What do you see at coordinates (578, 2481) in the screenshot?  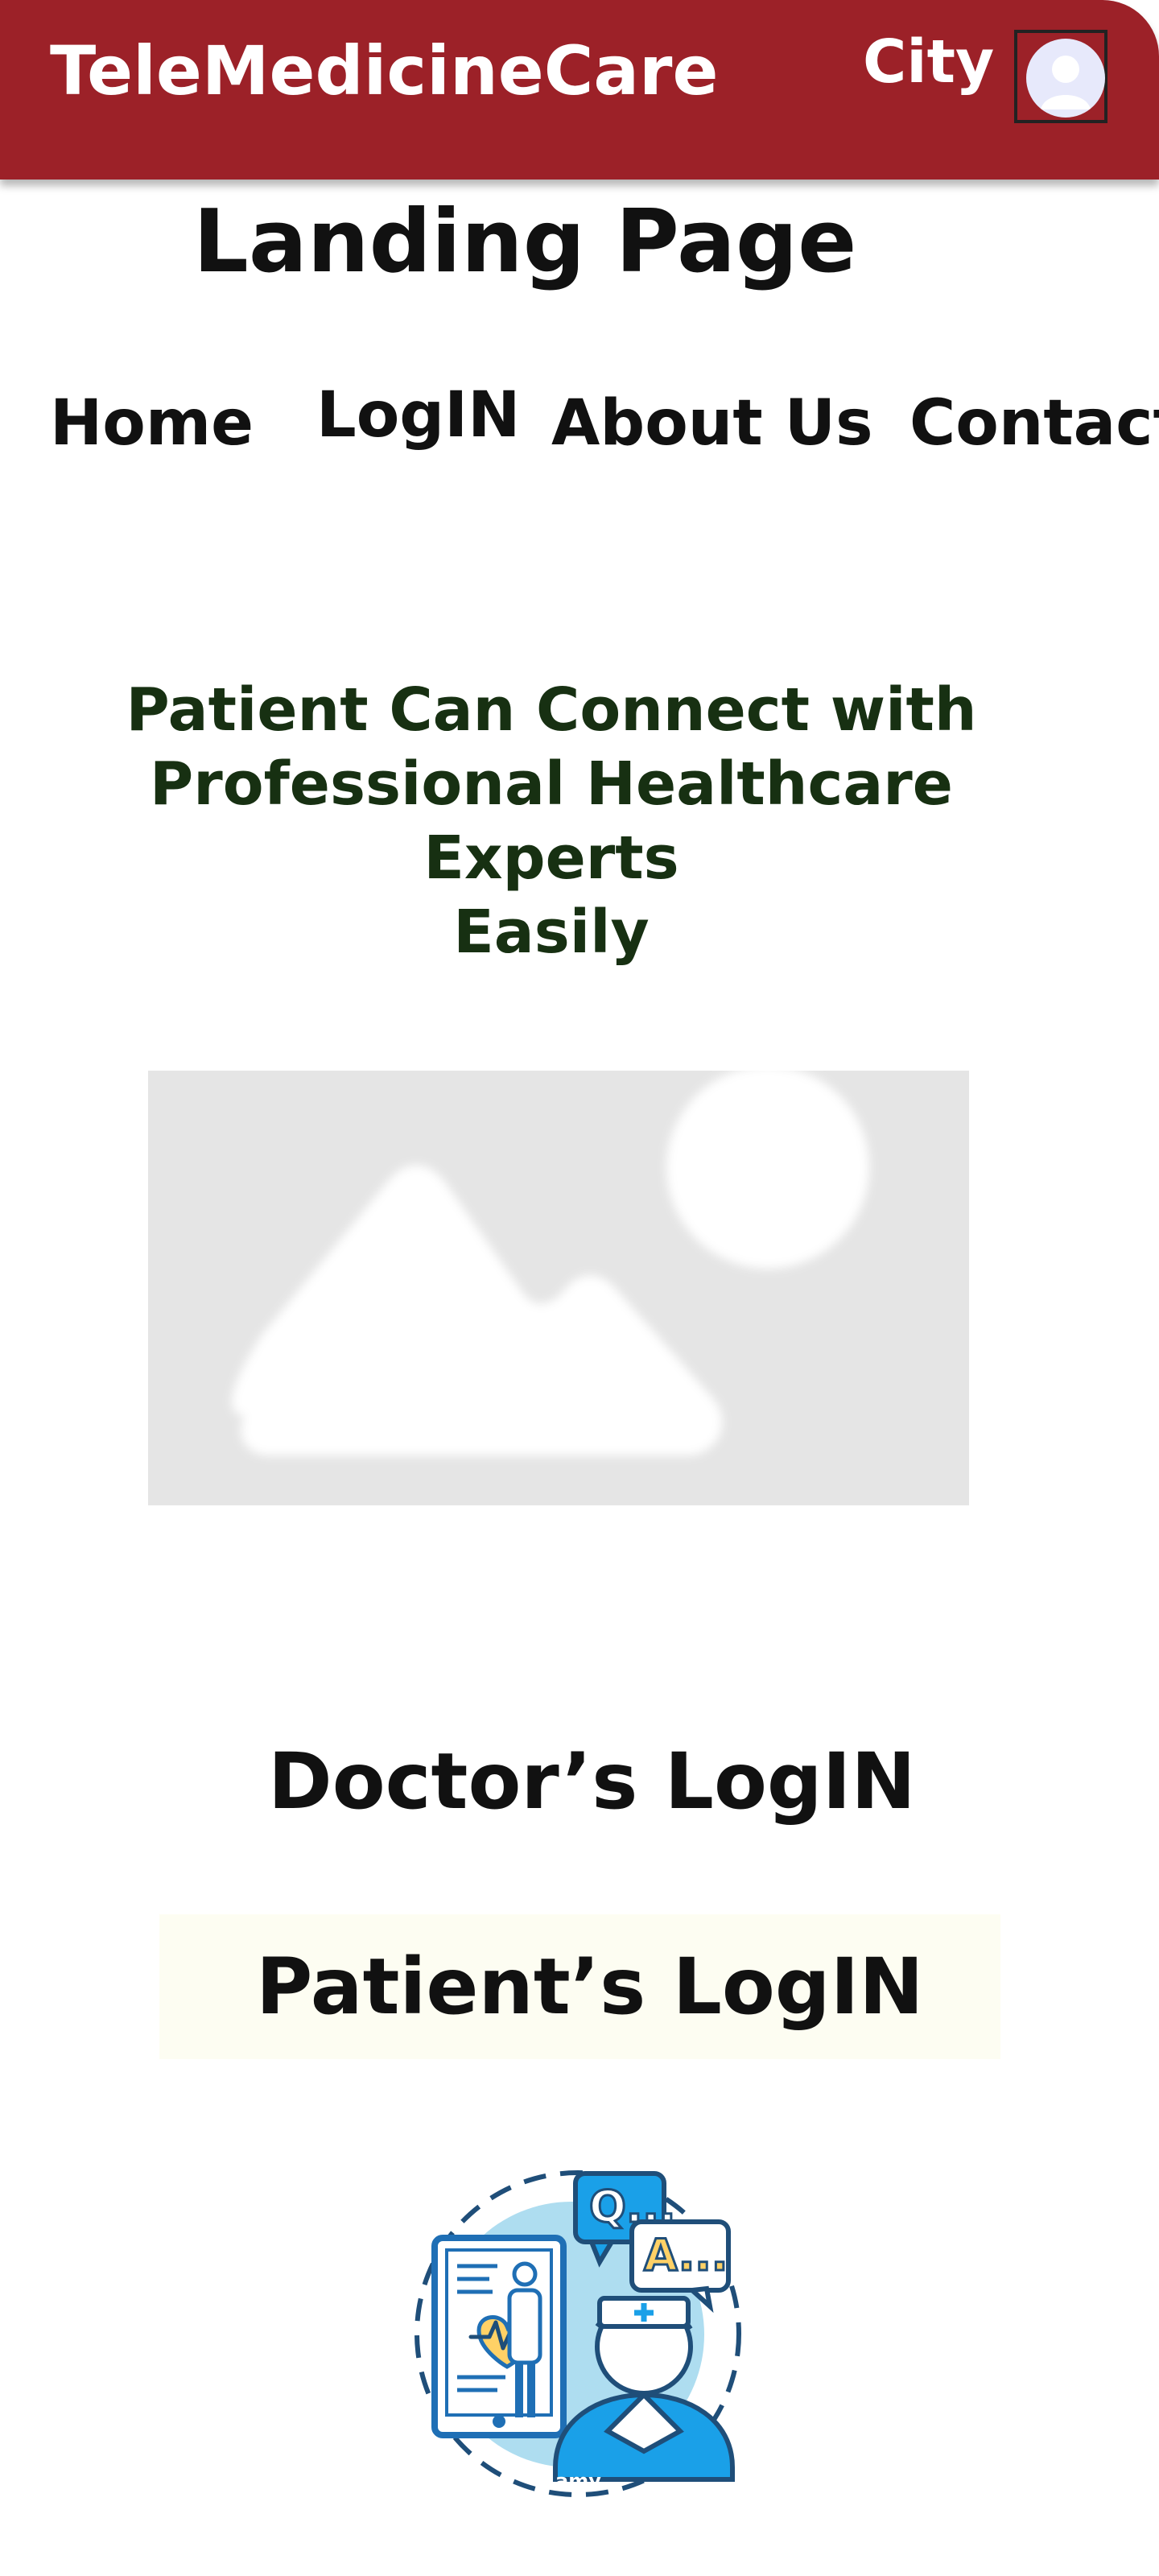 I see `illustration-watermark: amy` at bounding box center [578, 2481].